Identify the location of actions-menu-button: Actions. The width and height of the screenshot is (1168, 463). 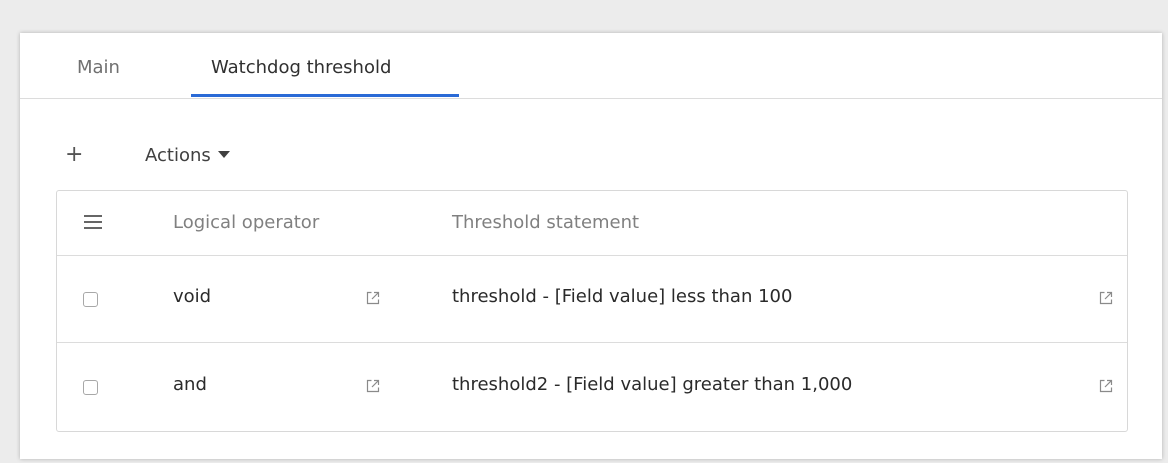
(187, 155).